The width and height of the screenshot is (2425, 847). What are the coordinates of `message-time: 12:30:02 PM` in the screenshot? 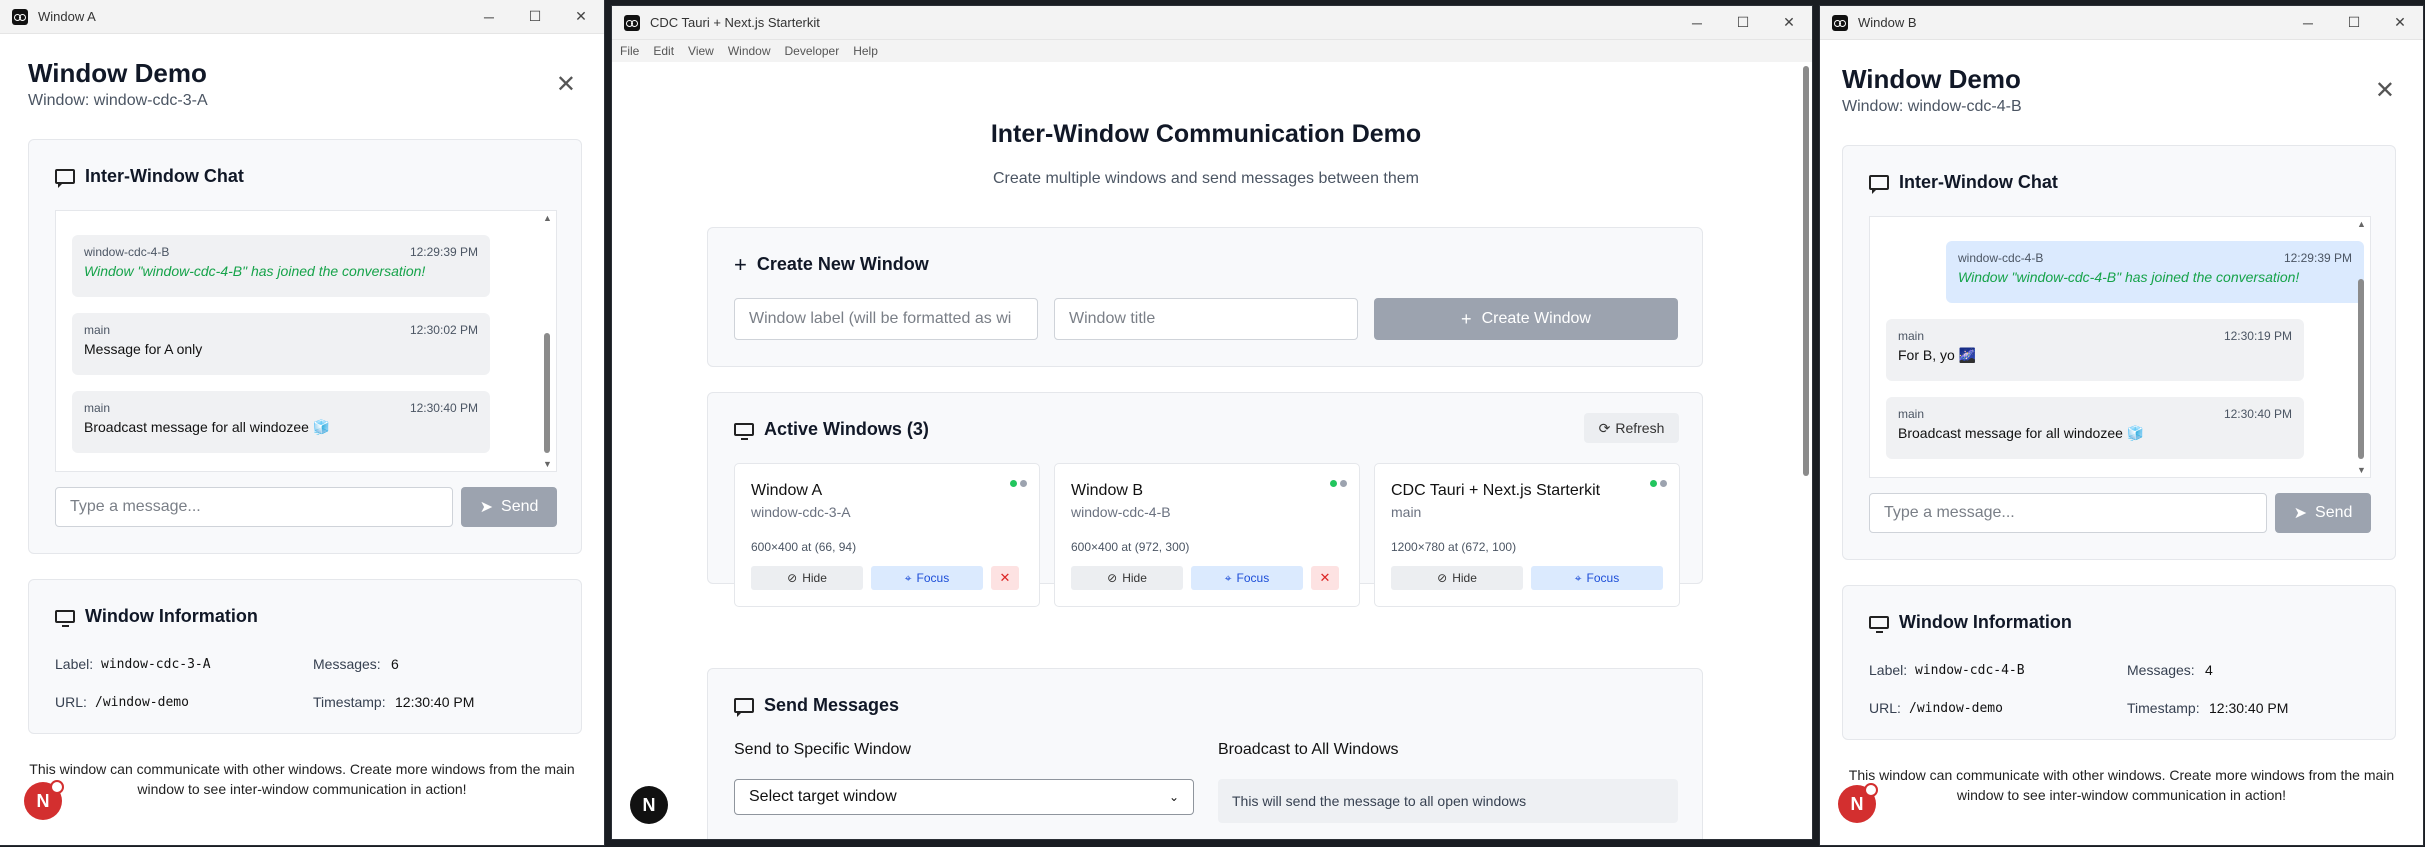 It's located at (443, 330).